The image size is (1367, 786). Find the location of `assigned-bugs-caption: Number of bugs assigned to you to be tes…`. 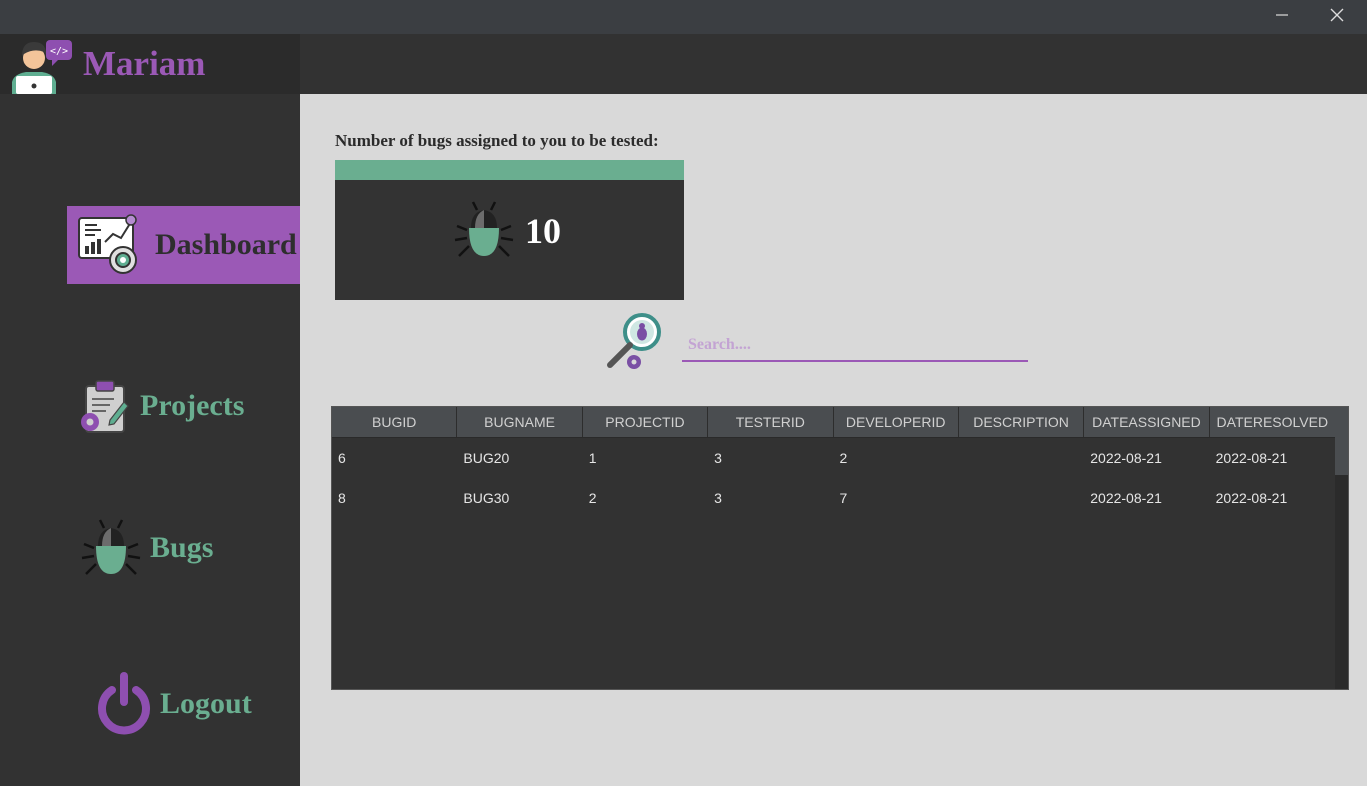

assigned-bugs-caption: Number of bugs assigned to you to be tes… is located at coordinates (497, 140).